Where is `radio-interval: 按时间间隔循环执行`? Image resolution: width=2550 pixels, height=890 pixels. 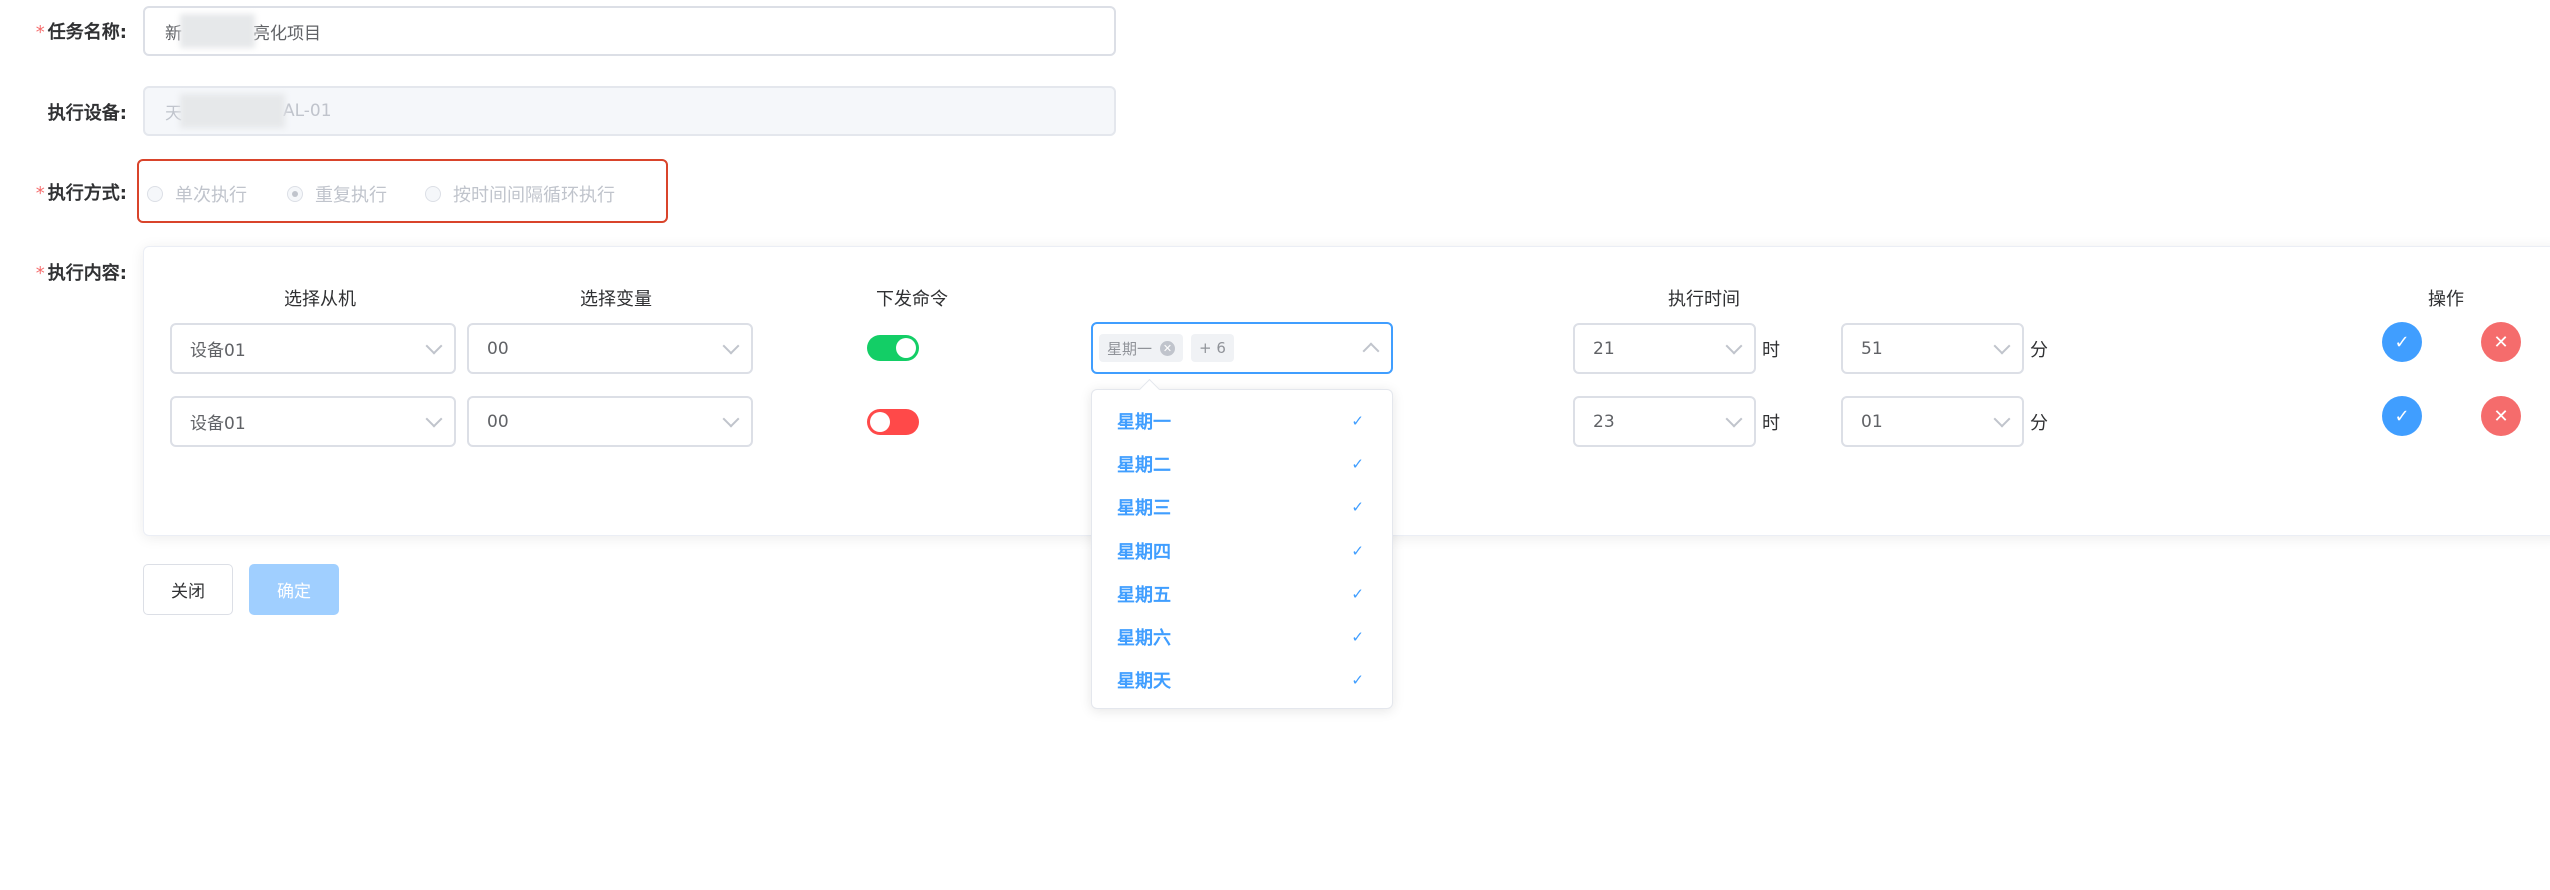
radio-interval: 按时间间隔循环执行 is located at coordinates (520, 194).